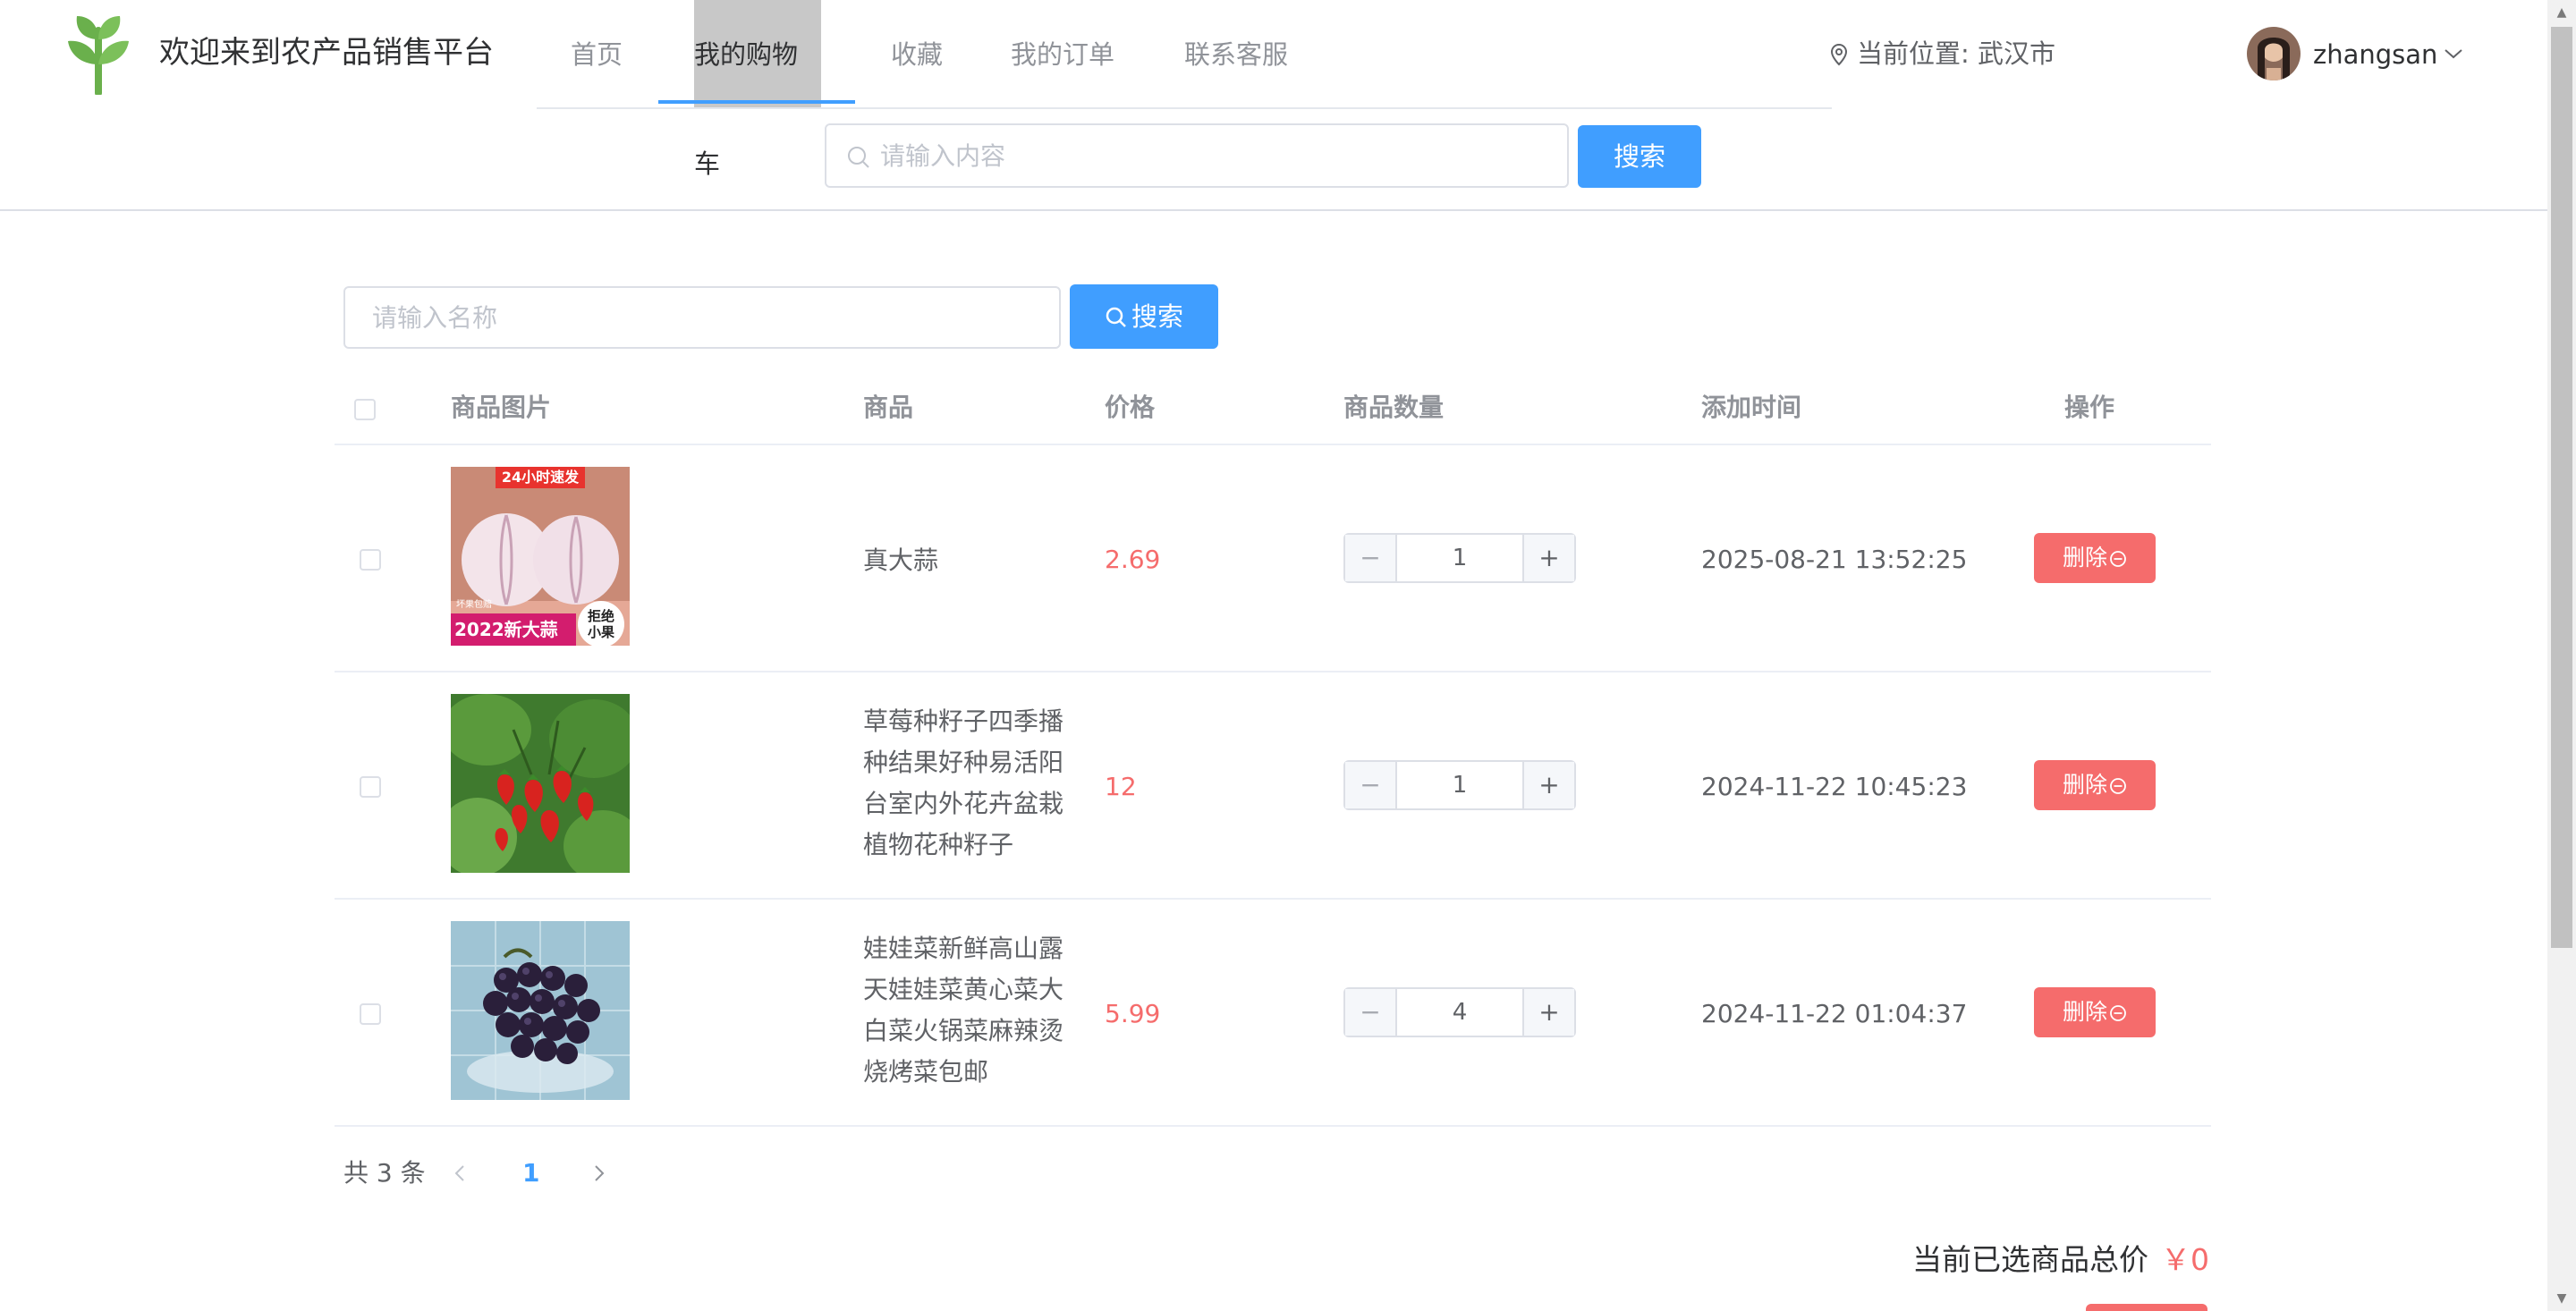 This screenshot has width=2576, height=1311. I want to click on cart-summary: 当前已选商品总价 ￥0, so click(2060, 1260).